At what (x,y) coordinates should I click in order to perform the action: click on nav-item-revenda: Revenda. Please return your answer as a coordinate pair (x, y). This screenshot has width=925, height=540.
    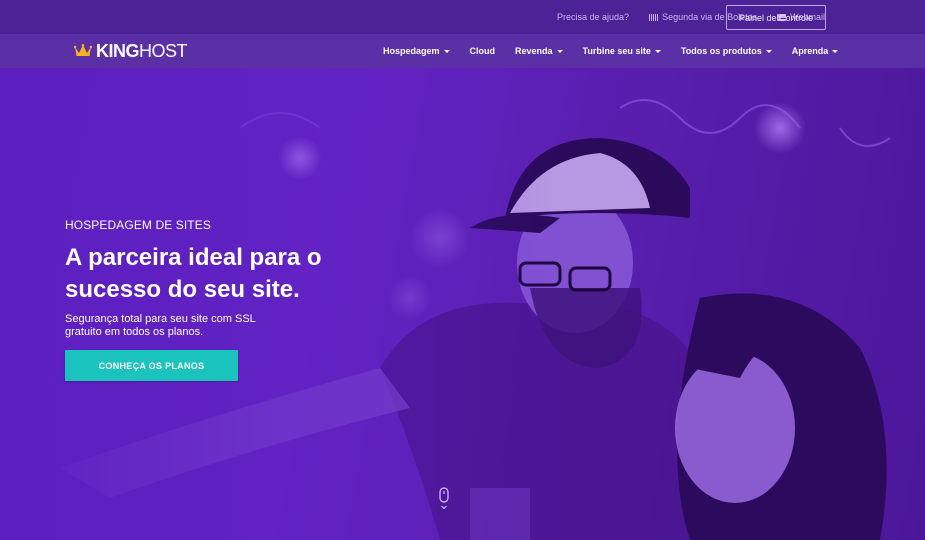
    Looking at the image, I should click on (539, 51).